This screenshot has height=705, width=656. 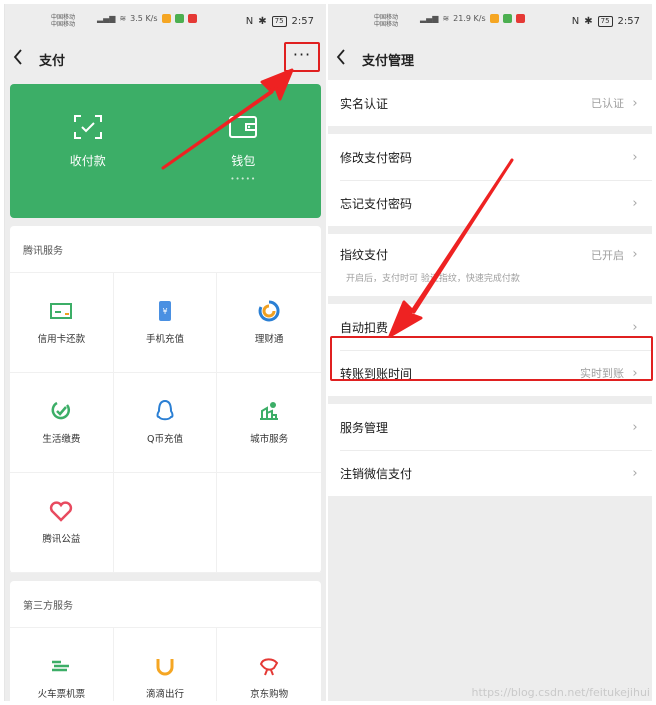 What do you see at coordinates (451, 248) in the screenshot?
I see `arrow-to-transfer-row` at bounding box center [451, 248].